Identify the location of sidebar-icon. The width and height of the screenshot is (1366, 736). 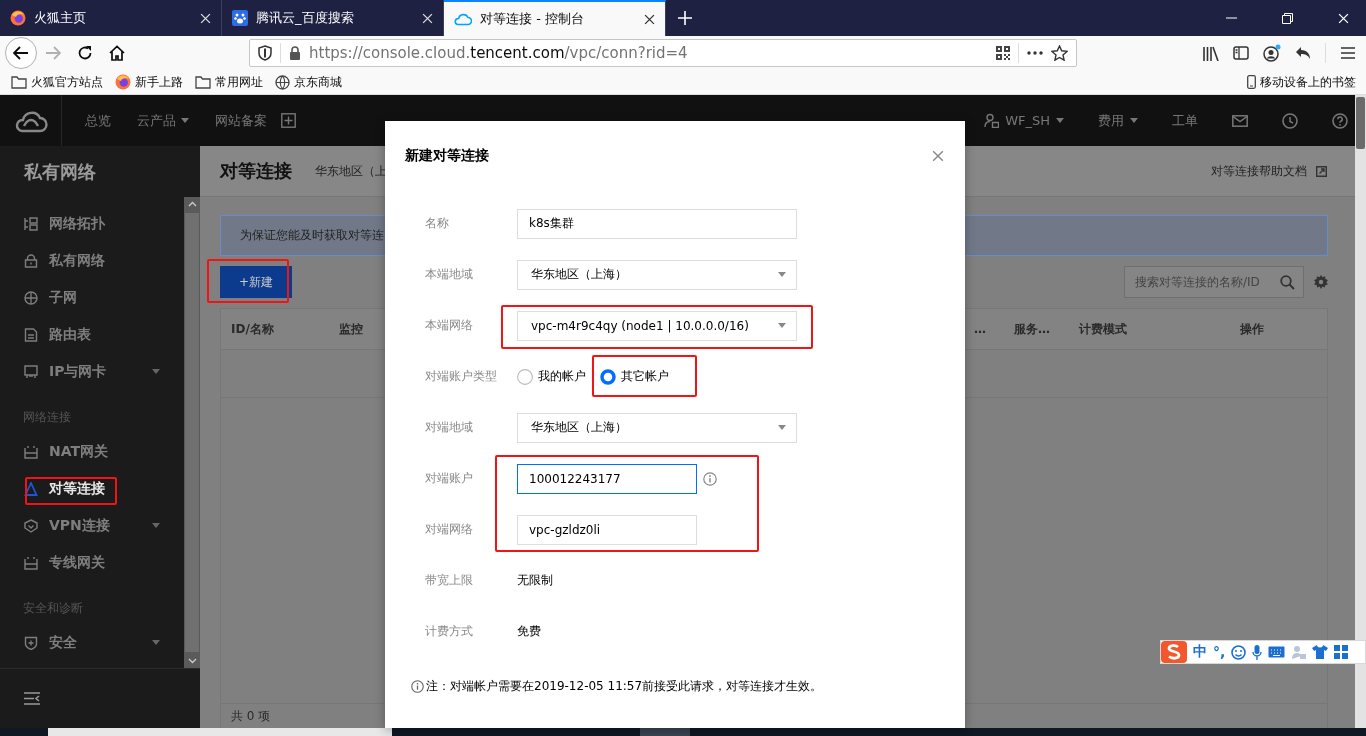
(1241, 53).